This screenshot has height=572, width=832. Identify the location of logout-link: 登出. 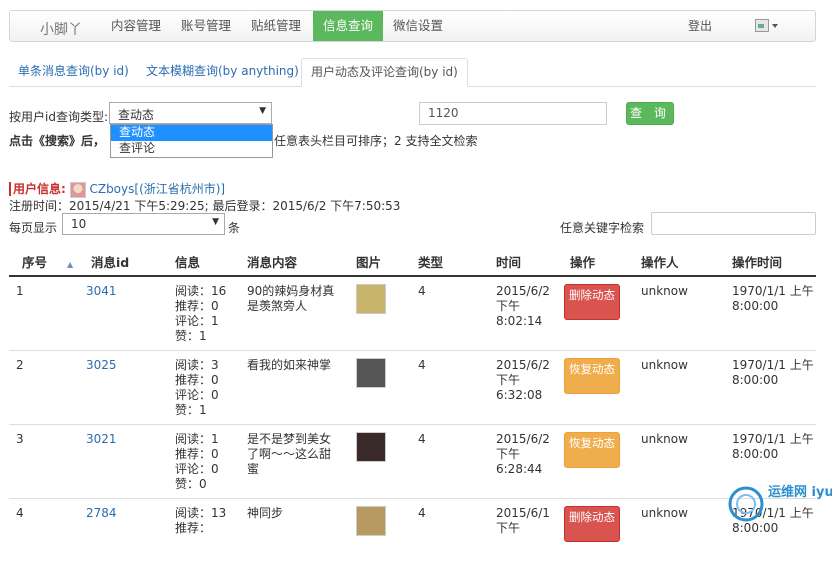
(700, 26).